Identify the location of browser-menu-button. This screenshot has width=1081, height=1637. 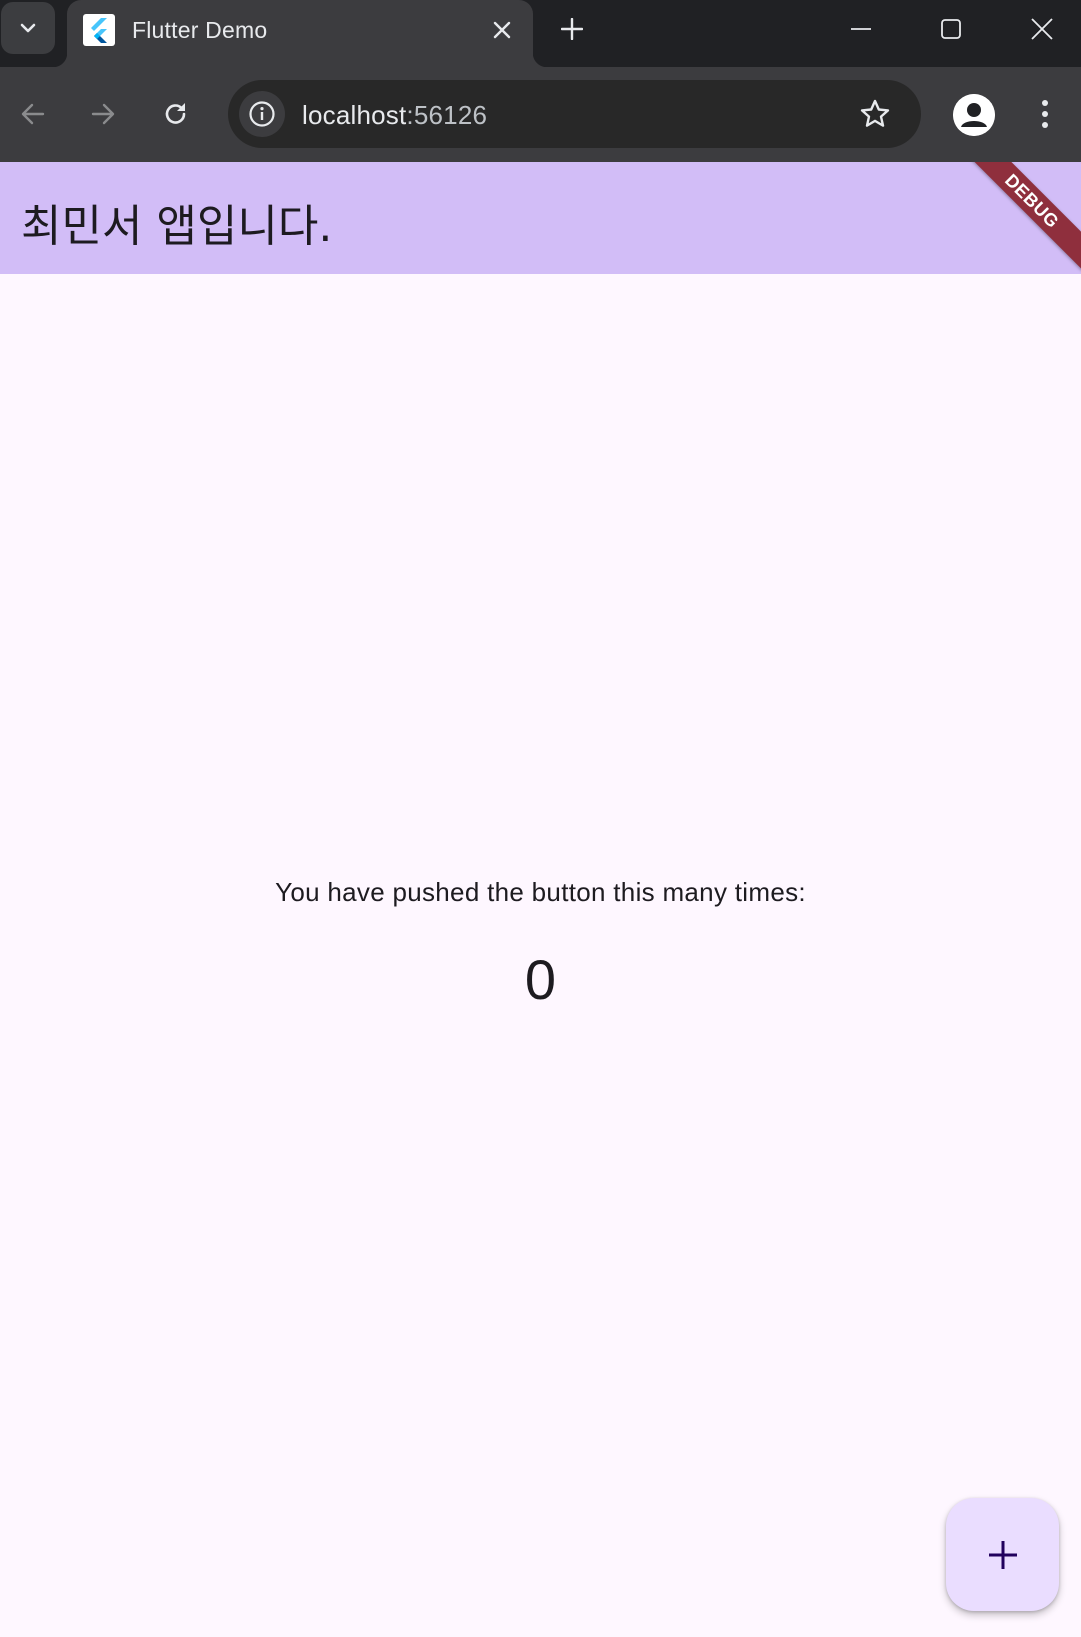
(1045, 114).